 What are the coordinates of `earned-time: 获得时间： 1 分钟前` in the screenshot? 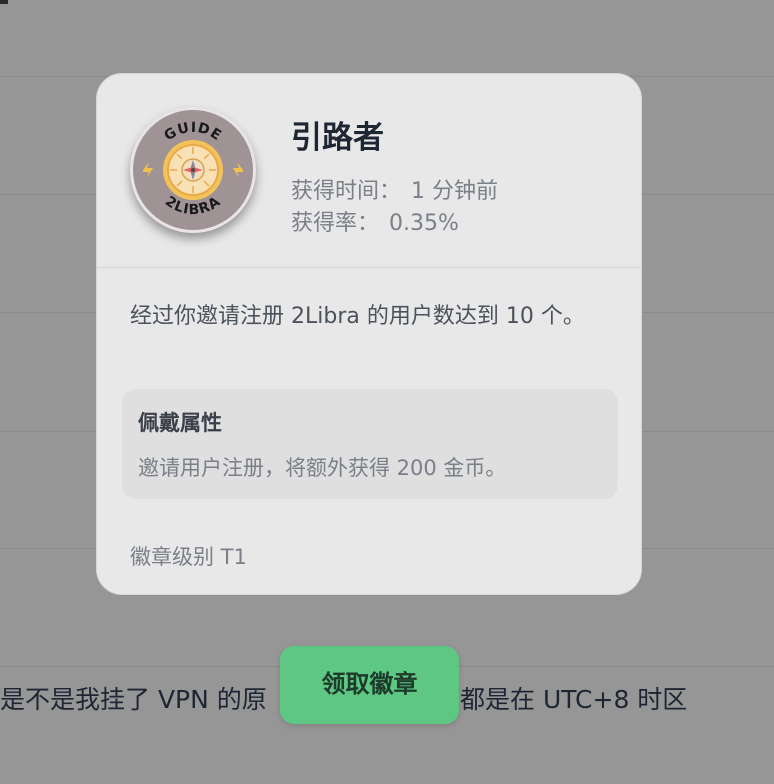 It's located at (394, 189).